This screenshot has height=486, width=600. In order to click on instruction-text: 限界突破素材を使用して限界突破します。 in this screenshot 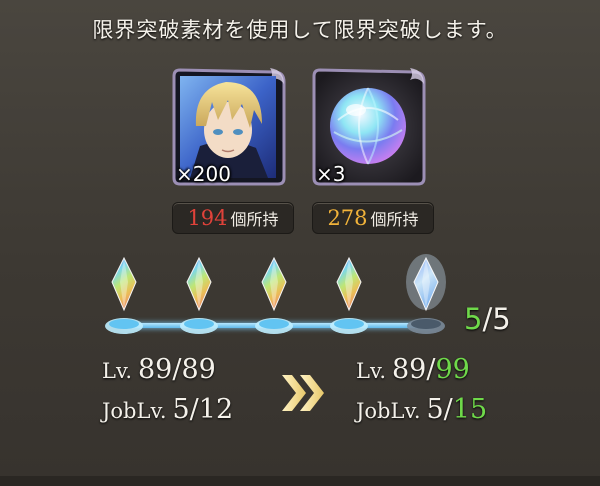, I will do `click(300, 30)`.